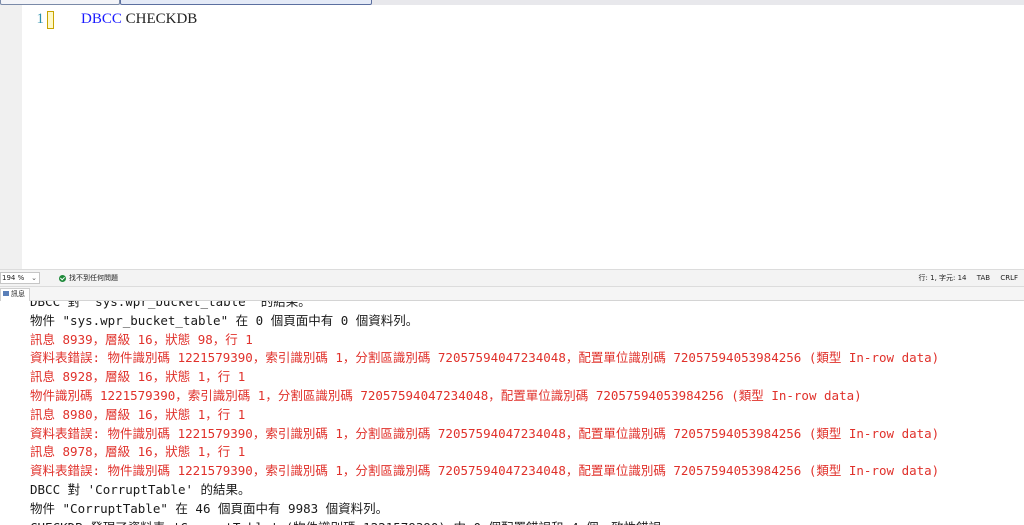  What do you see at coordinates (101, 19) in the screenshot?
I see `keyword-dbcc: DBCC` at bounding box center [101, 19].